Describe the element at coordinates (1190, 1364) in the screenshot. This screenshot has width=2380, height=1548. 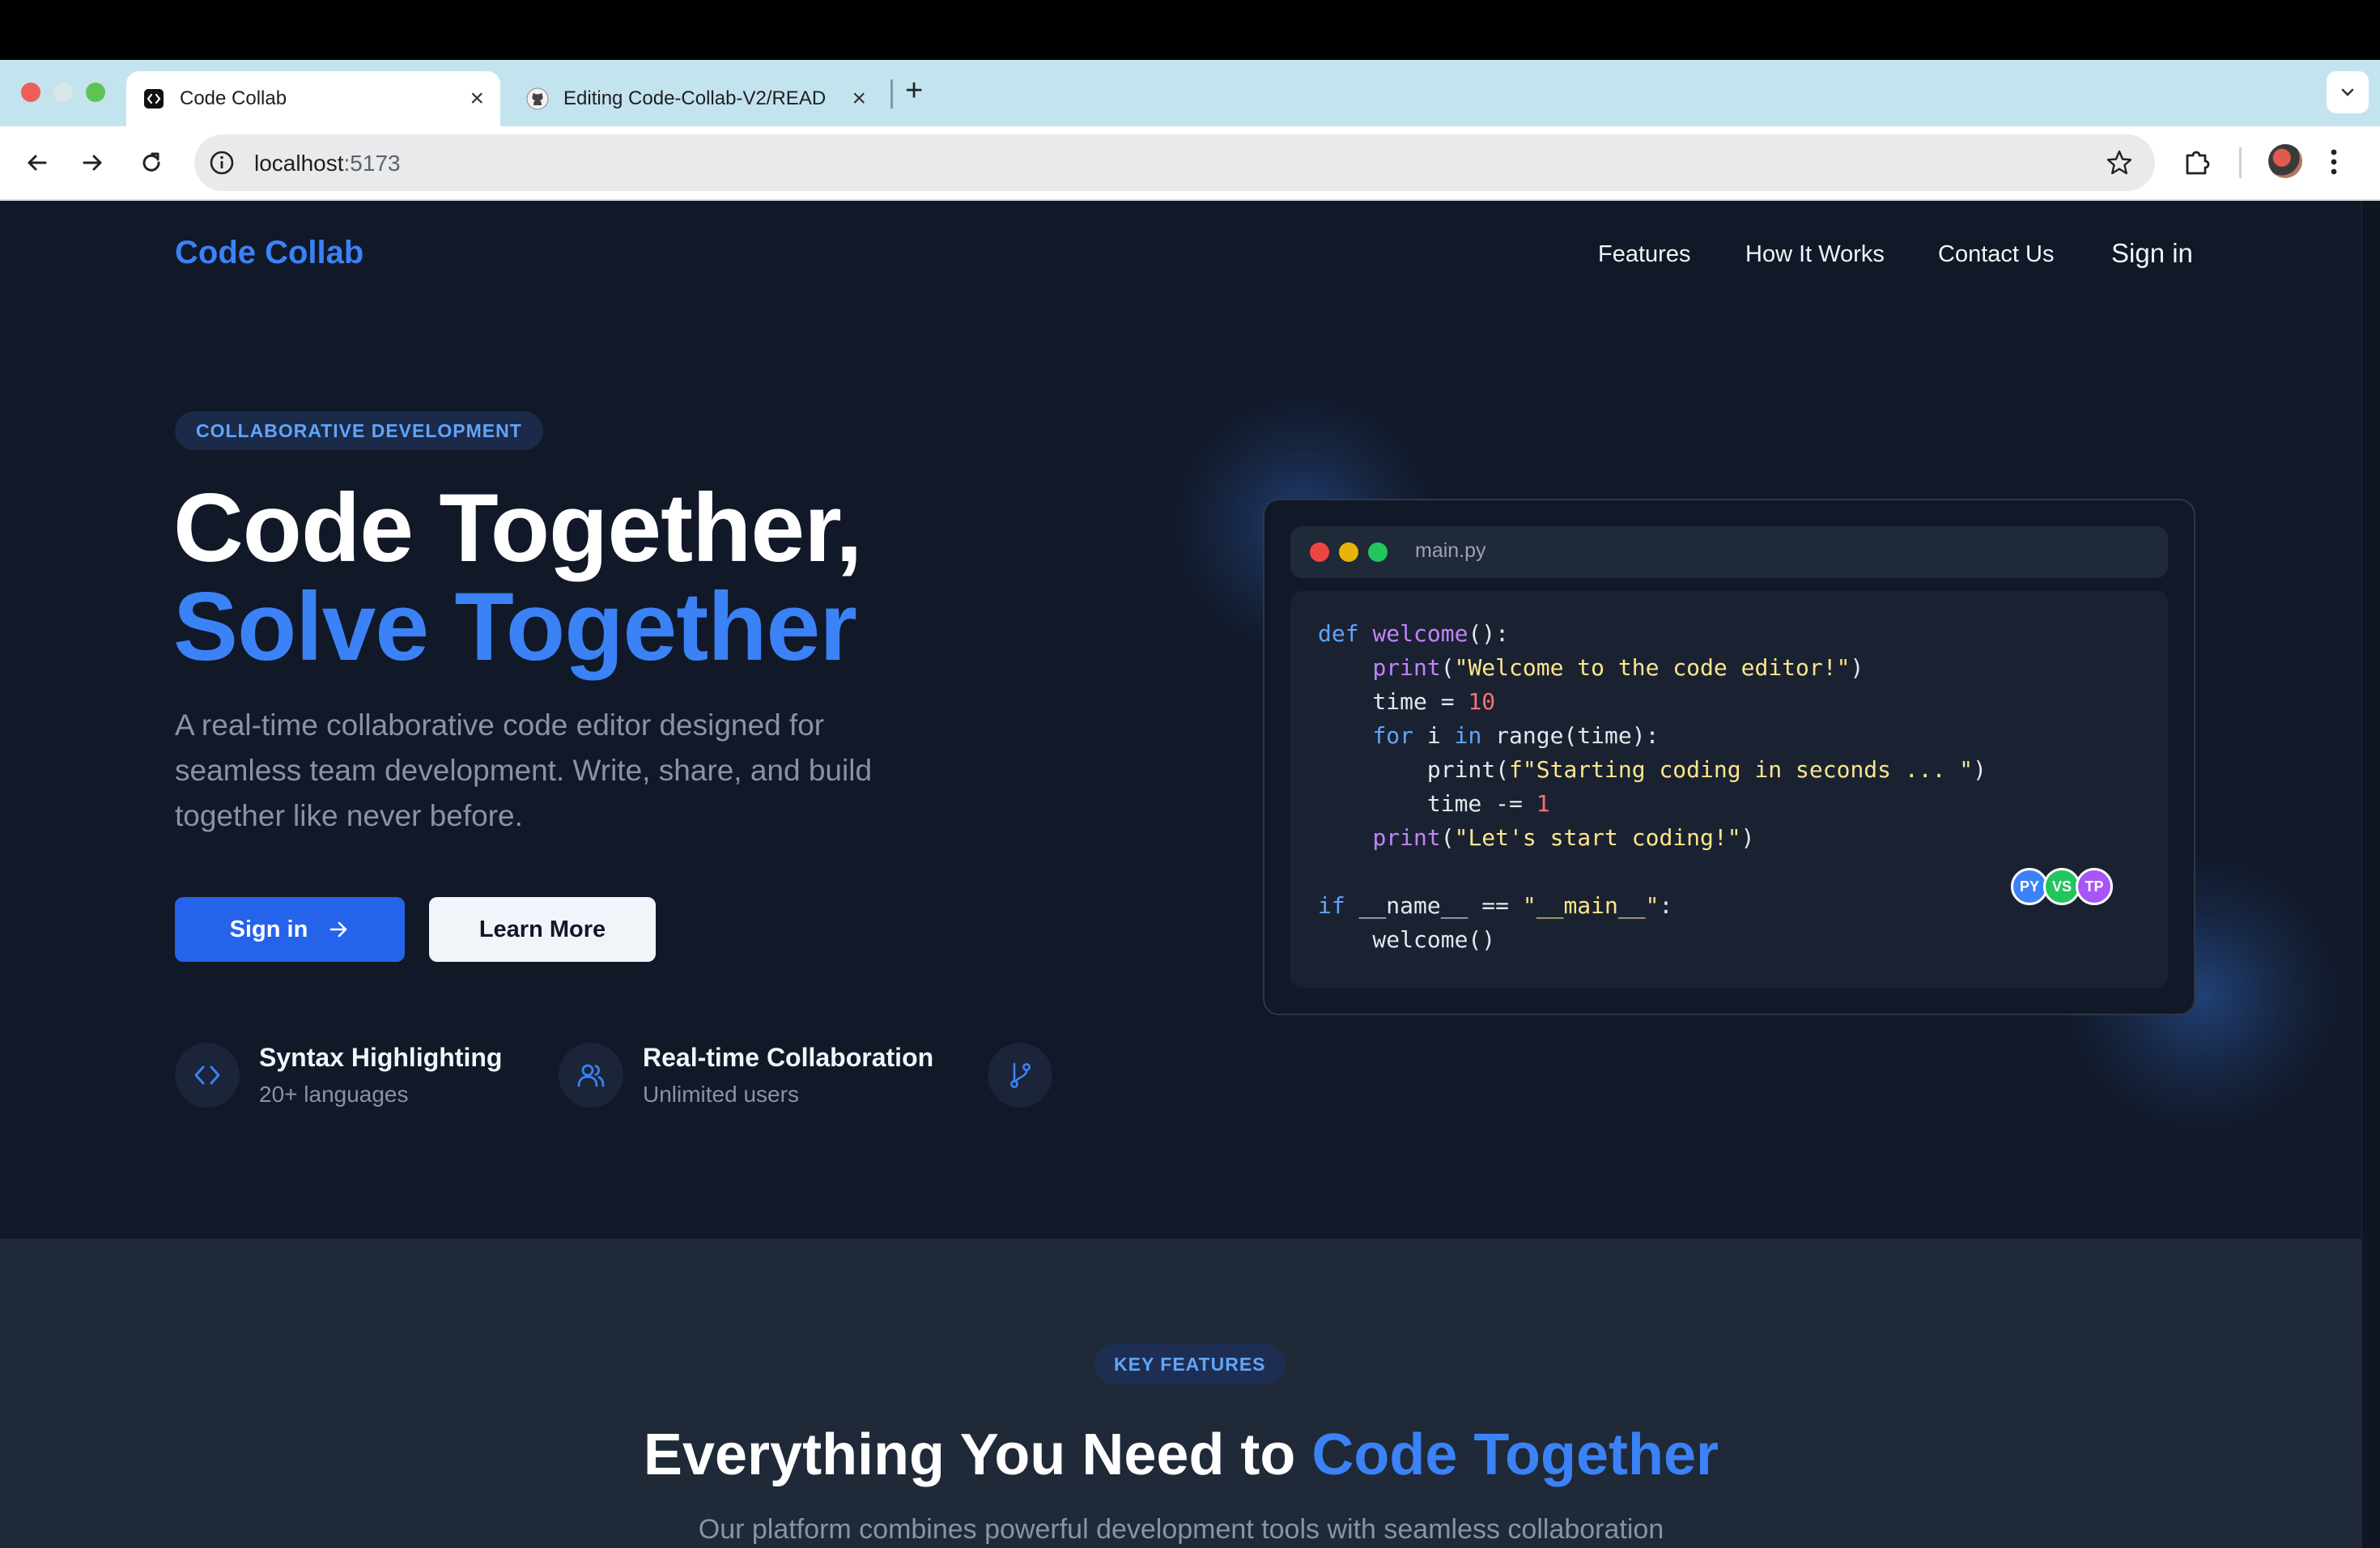
I see `features-badge: KEY FEATURES` at that location.